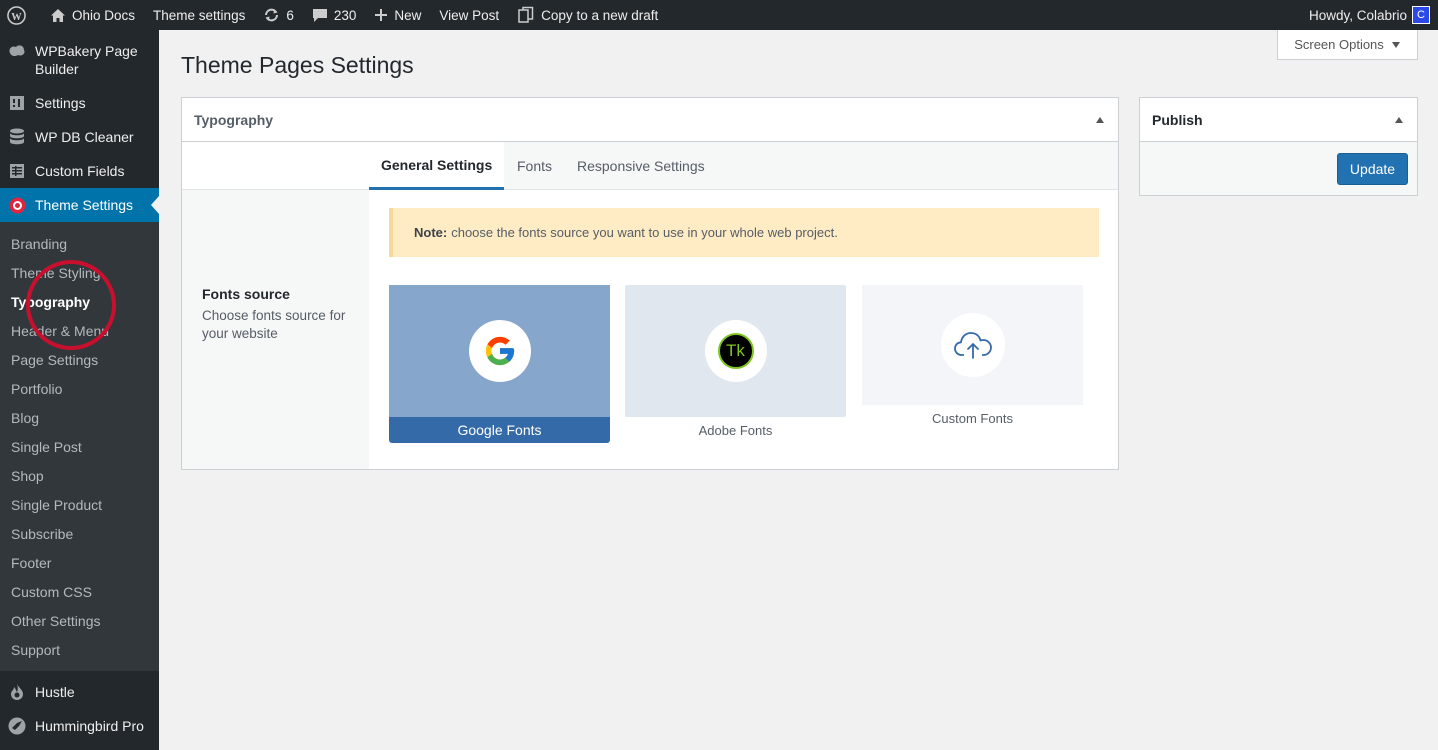 Image resolution: width=1438 pixels, height=750 pixels. What do you see at coordinates (86, 60) in the screenshot?
I see `sidebar-item-label: WPBakery Page Builder` at bounding box center [86, 60].